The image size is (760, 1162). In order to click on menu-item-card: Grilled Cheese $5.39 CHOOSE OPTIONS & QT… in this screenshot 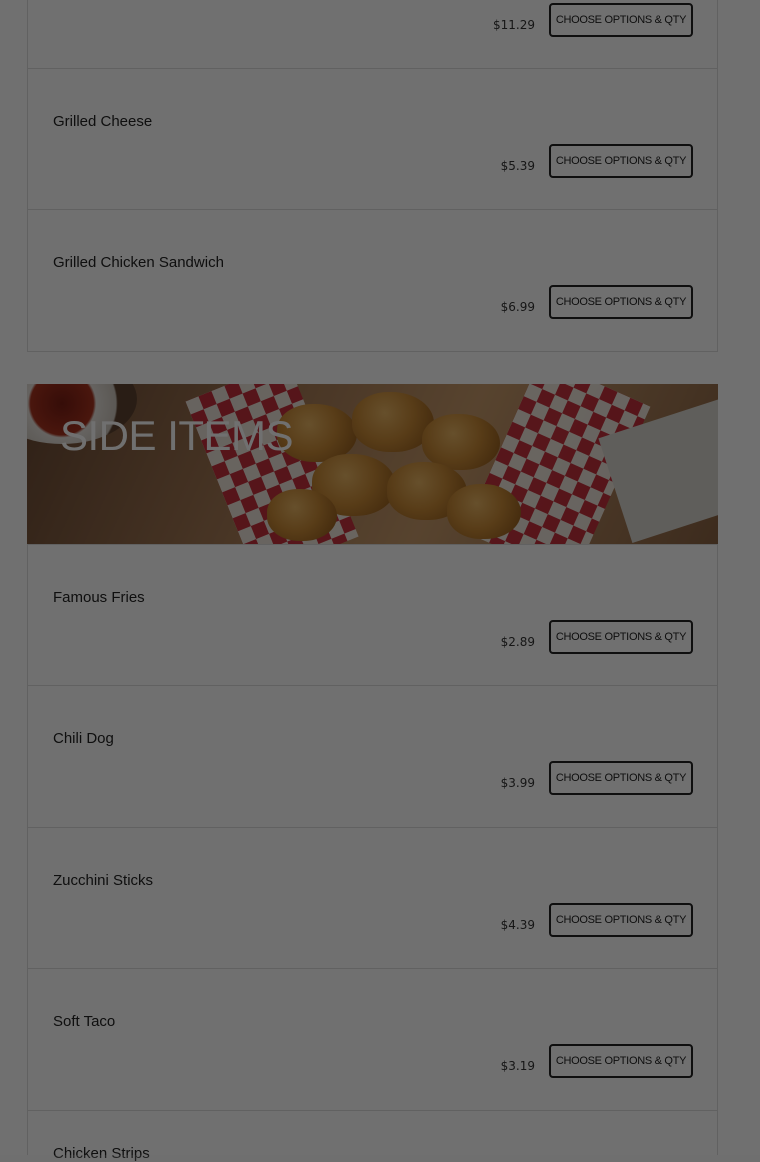, I will do `click(372, 139)`.